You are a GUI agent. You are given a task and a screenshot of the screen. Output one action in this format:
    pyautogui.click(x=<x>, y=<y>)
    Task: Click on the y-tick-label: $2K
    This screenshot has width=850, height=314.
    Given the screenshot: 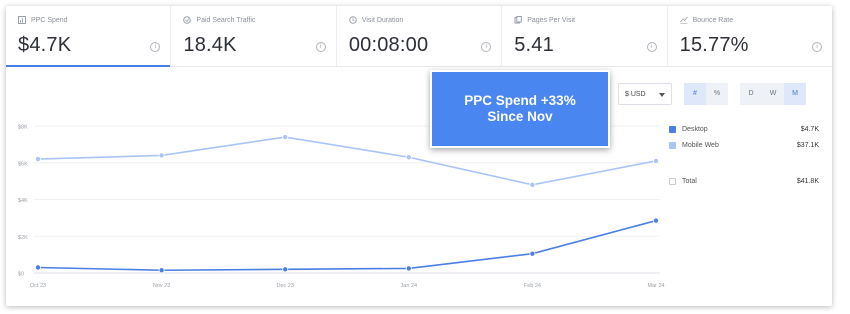 What is the action you would take?
    pyautogui.click(x=23, y=238)
    